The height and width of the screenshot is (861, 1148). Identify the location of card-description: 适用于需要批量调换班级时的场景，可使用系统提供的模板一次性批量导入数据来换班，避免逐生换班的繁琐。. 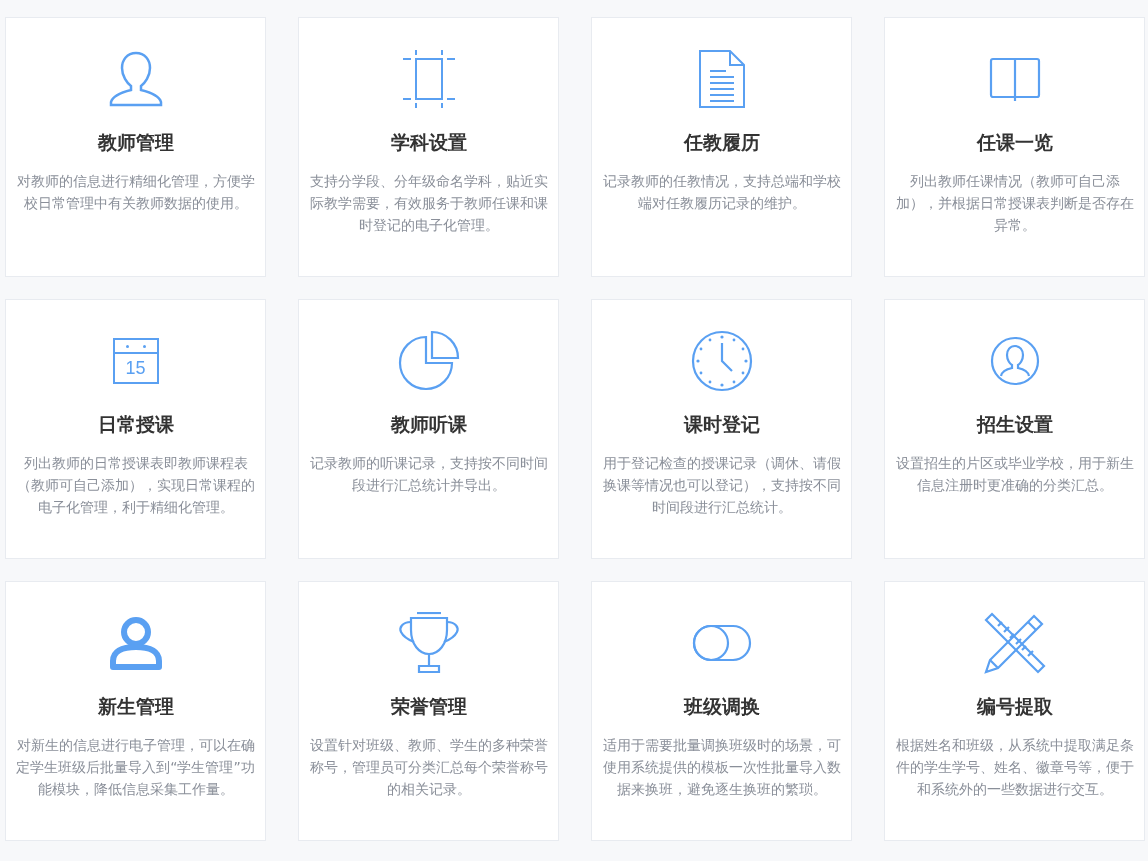
(721, 767).